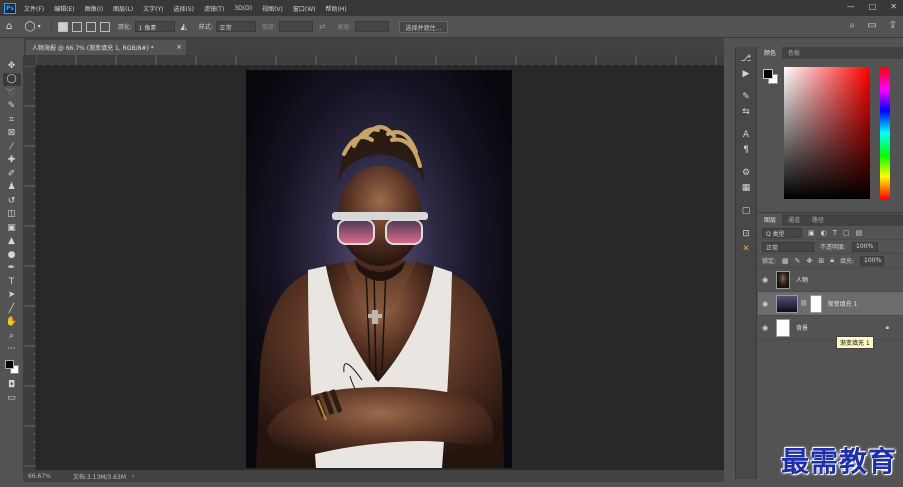 The image size is (903, 487). I want to click on filter-pixel-icon: ▣, so click(811, 233).